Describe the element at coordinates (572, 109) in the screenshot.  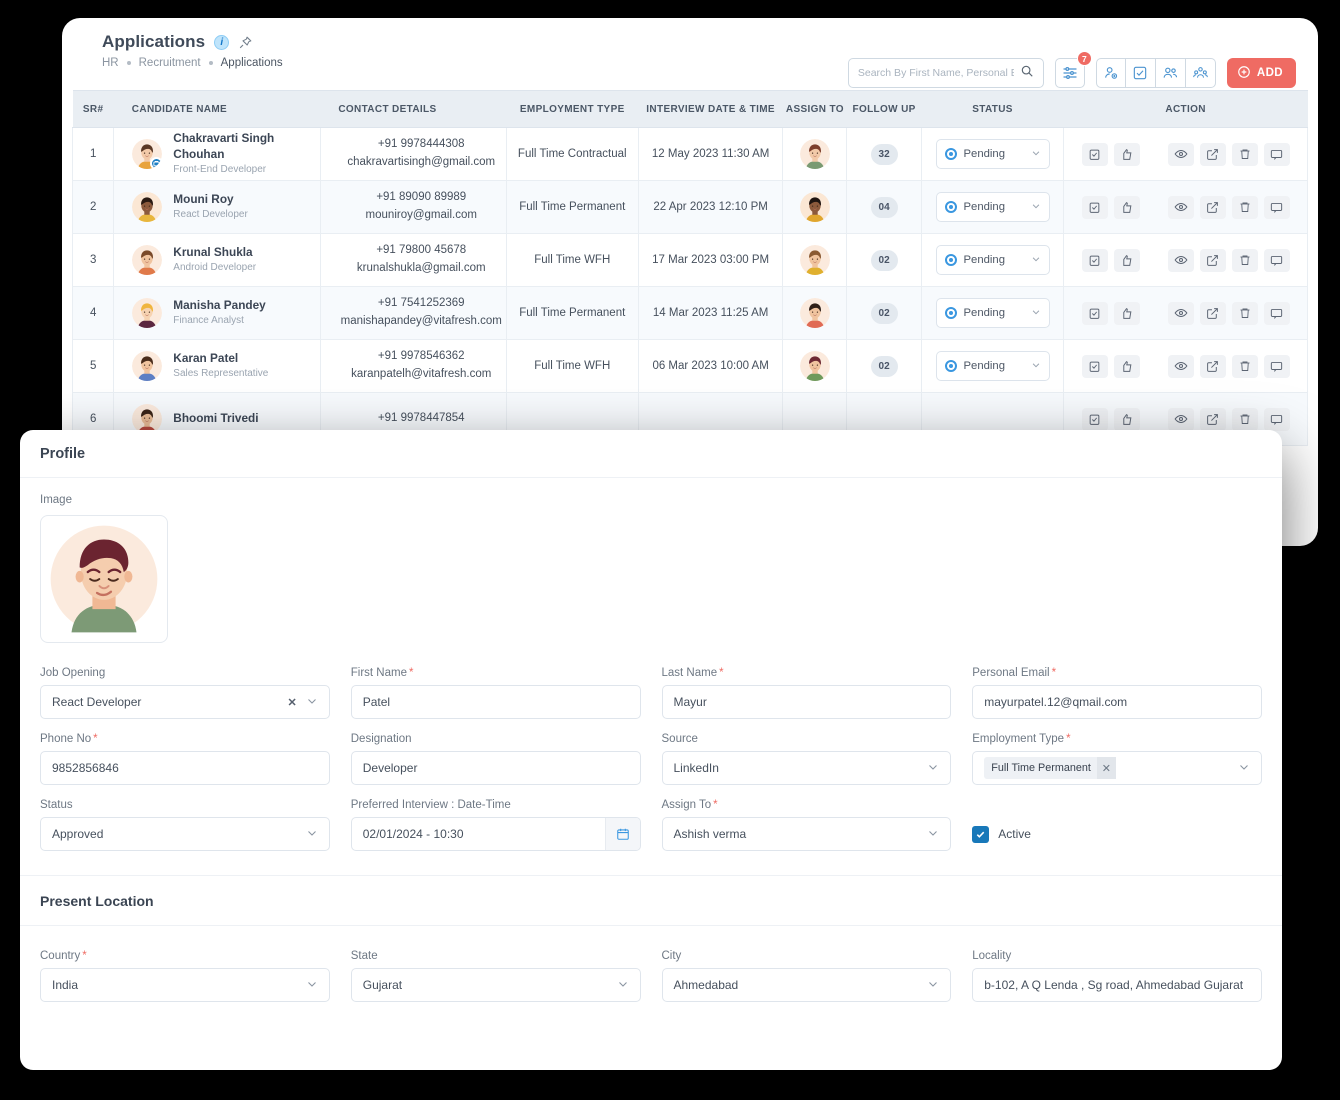
I see `col-header-employment-type: EMPLOYMENT TYPE` at that location.